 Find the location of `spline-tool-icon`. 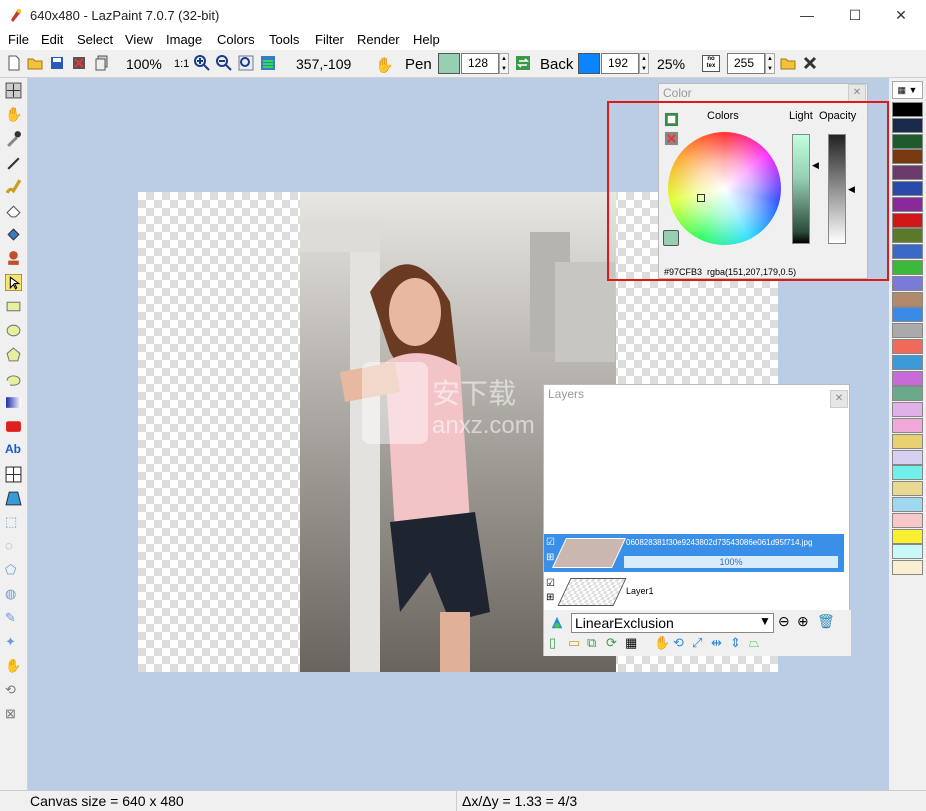

spline-tool-icon is located at coordinates (13, 378).